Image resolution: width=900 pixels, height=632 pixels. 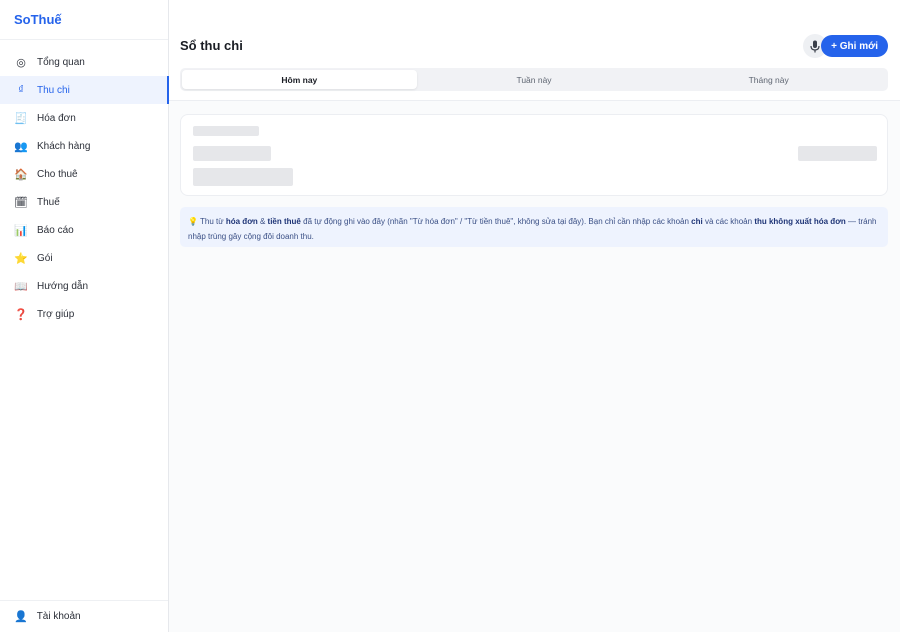 I want to click on sidebar-item-account: 👤 Tài khoản, so click(x=84, y=616).